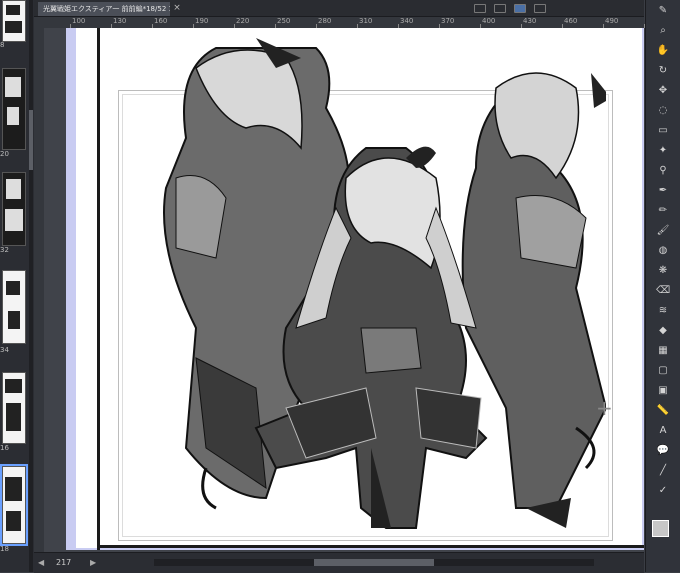 The height and width of the screenshot is (573, 680). What do you see at coordinates (4, 250) in the screenshot?
I see `page-number: 32` at bounding box center [4, 250].